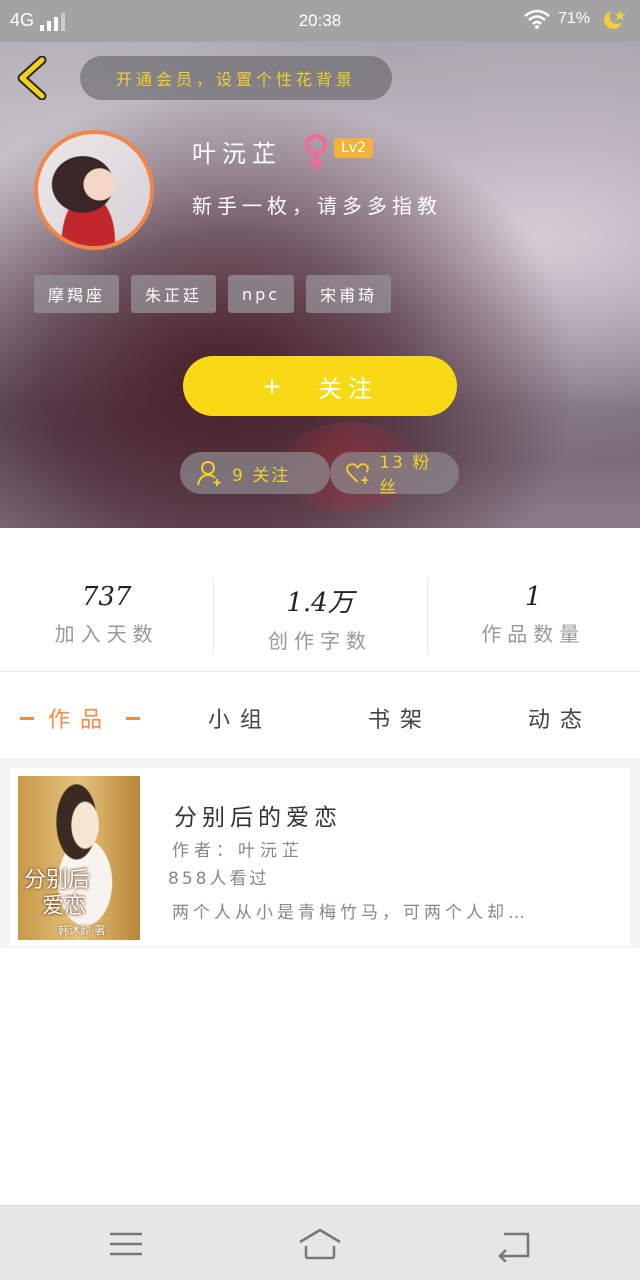  What do you see at coordinates (261, 475) in the screenshot?
I see `following-count: 9 关注` at bounding box center [261, 475].